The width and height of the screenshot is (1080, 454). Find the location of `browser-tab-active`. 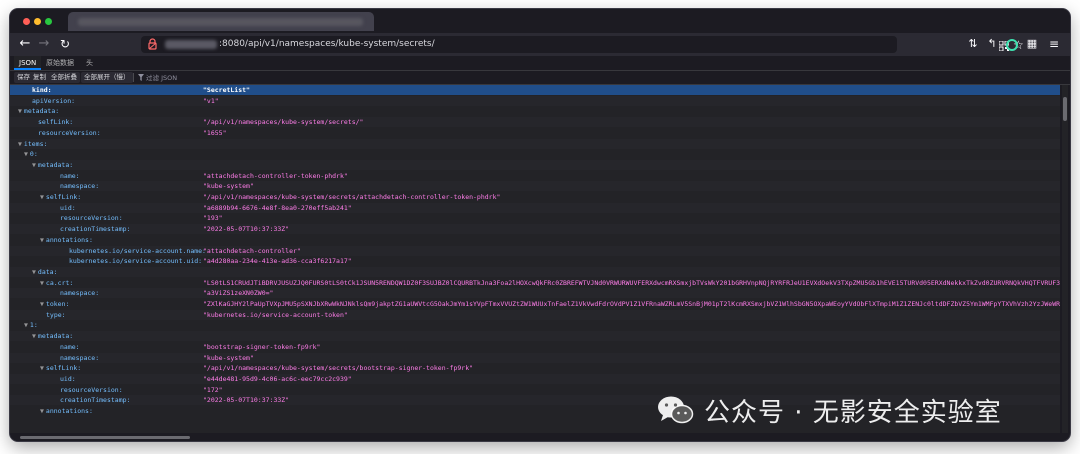

browser-tab-active is located at coordinates (221, 21).